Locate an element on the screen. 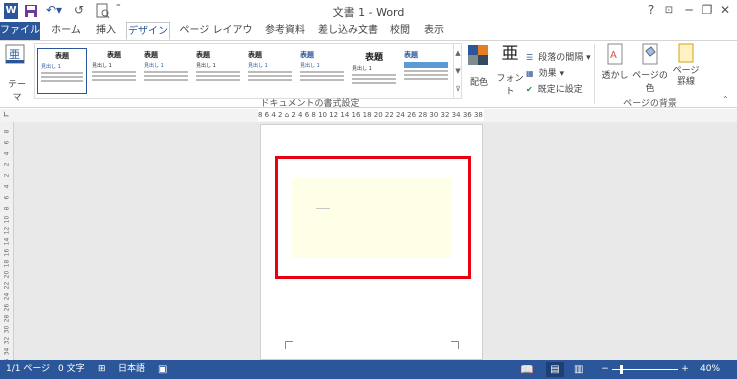  set-as-default-button: ✔ 既定に設定 is located at coordinates (559, 86).